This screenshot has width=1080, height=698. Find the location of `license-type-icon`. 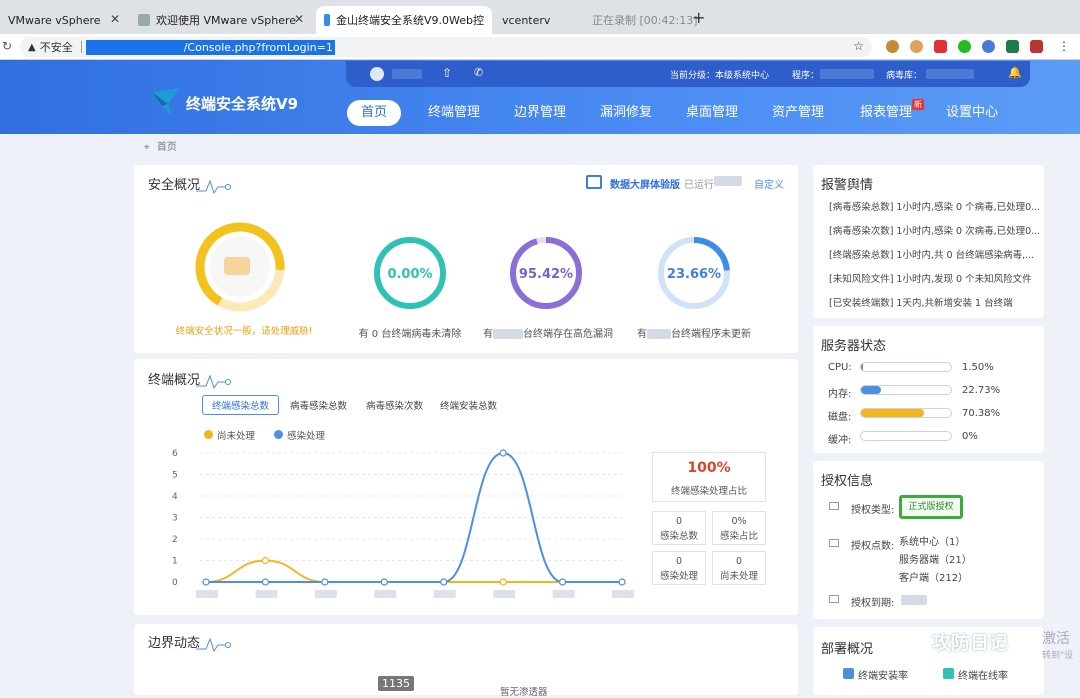

license-type-icon is located at coordinates (834, 506).